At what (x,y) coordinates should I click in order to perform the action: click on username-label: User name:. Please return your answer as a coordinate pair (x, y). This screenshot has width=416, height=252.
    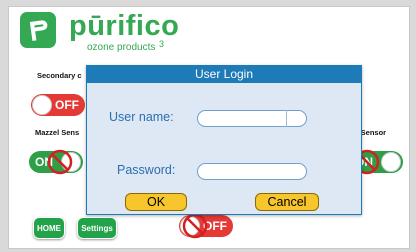
    Looking at the image, I should click on (141, 117).